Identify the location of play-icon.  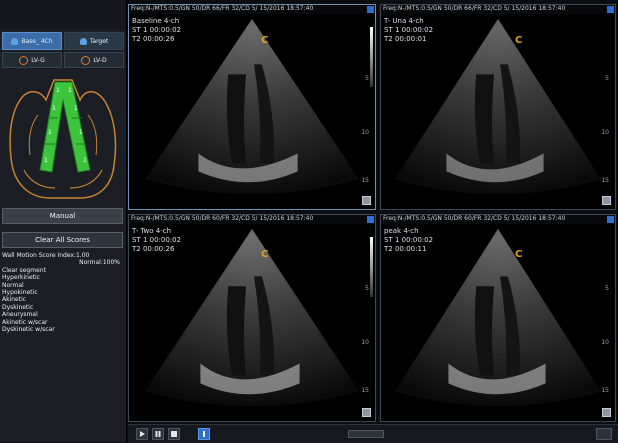
(142, 434).